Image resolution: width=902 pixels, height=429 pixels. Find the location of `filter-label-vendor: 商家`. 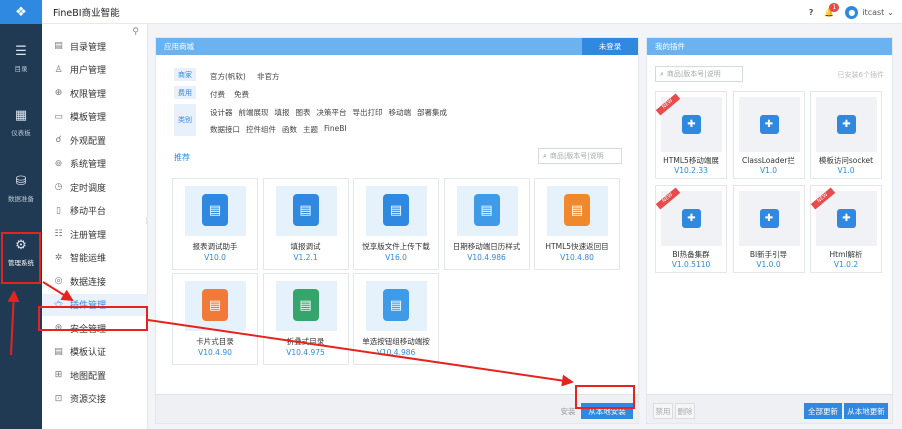

filter-label-vendor: 商家 is located at coordinates (185, 74).